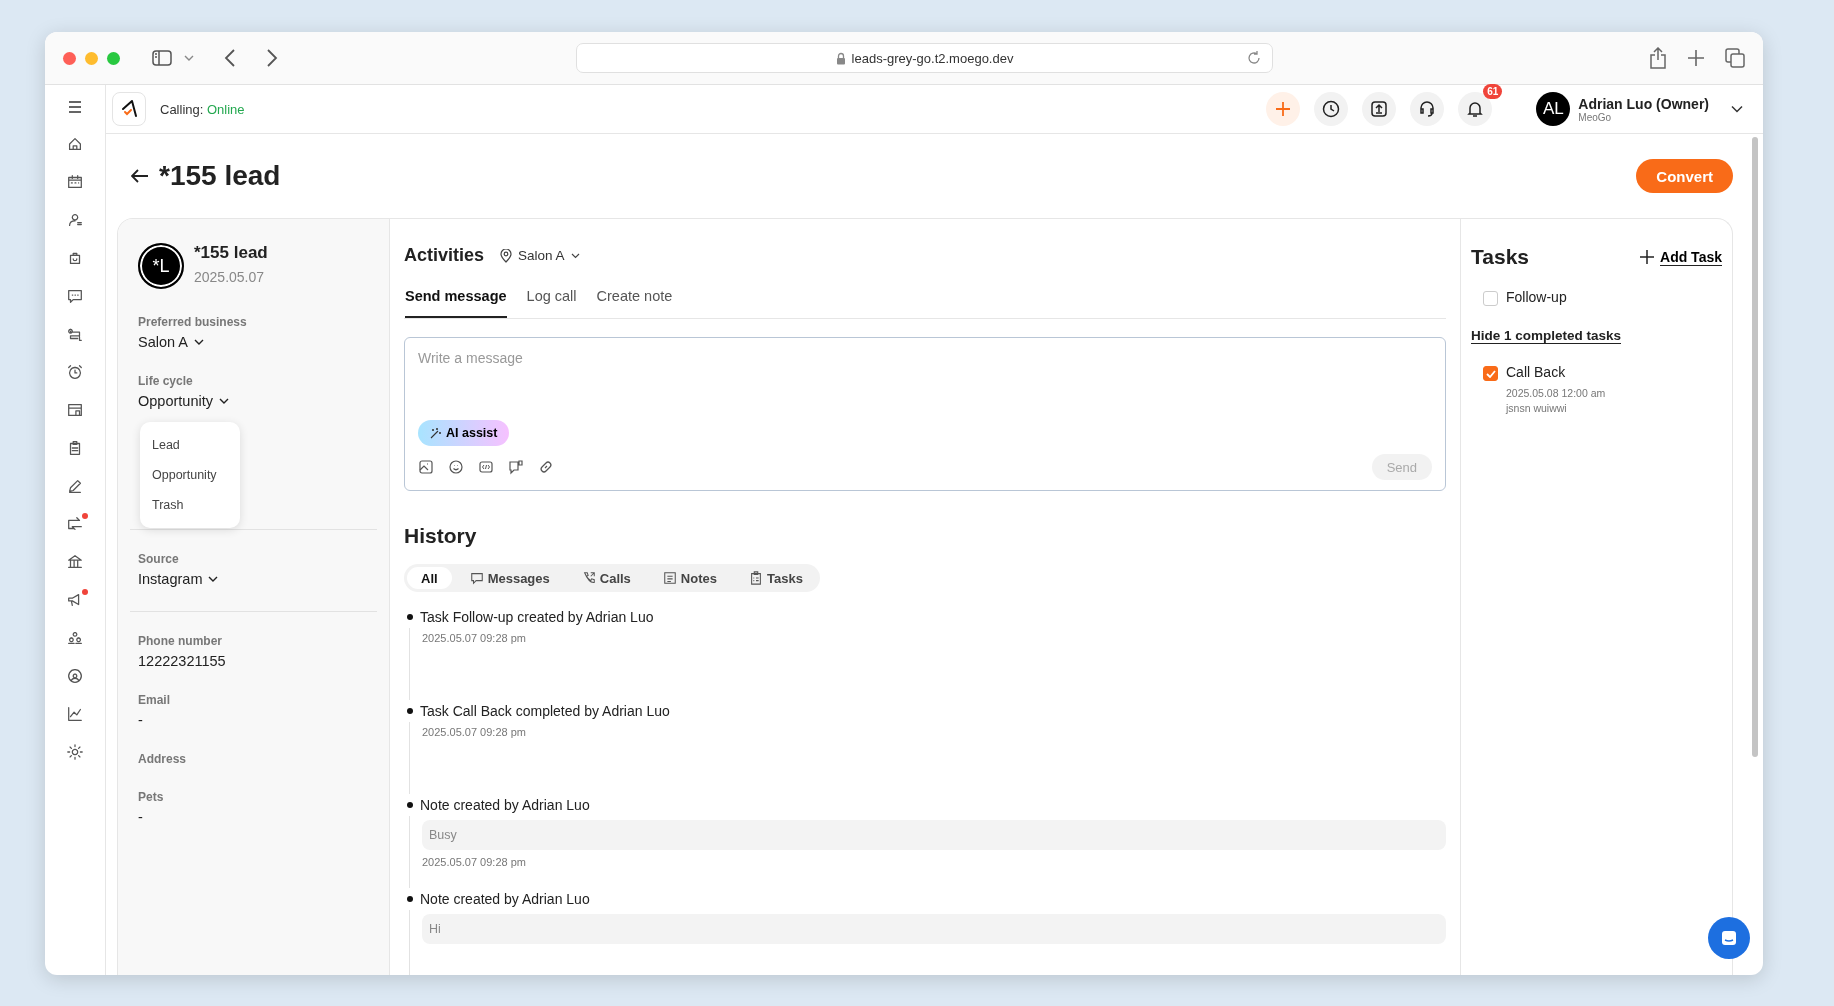 This screenshot has width=1834, height=1006. I want to click on activity-tab: Log call, so click(551, 303).